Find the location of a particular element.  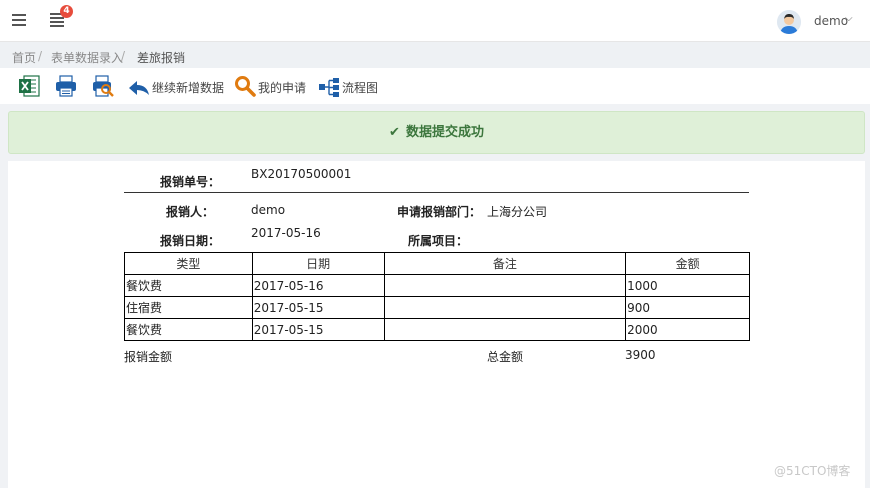

date-value: 2017-05-16 is located at coordinates (286, 233).